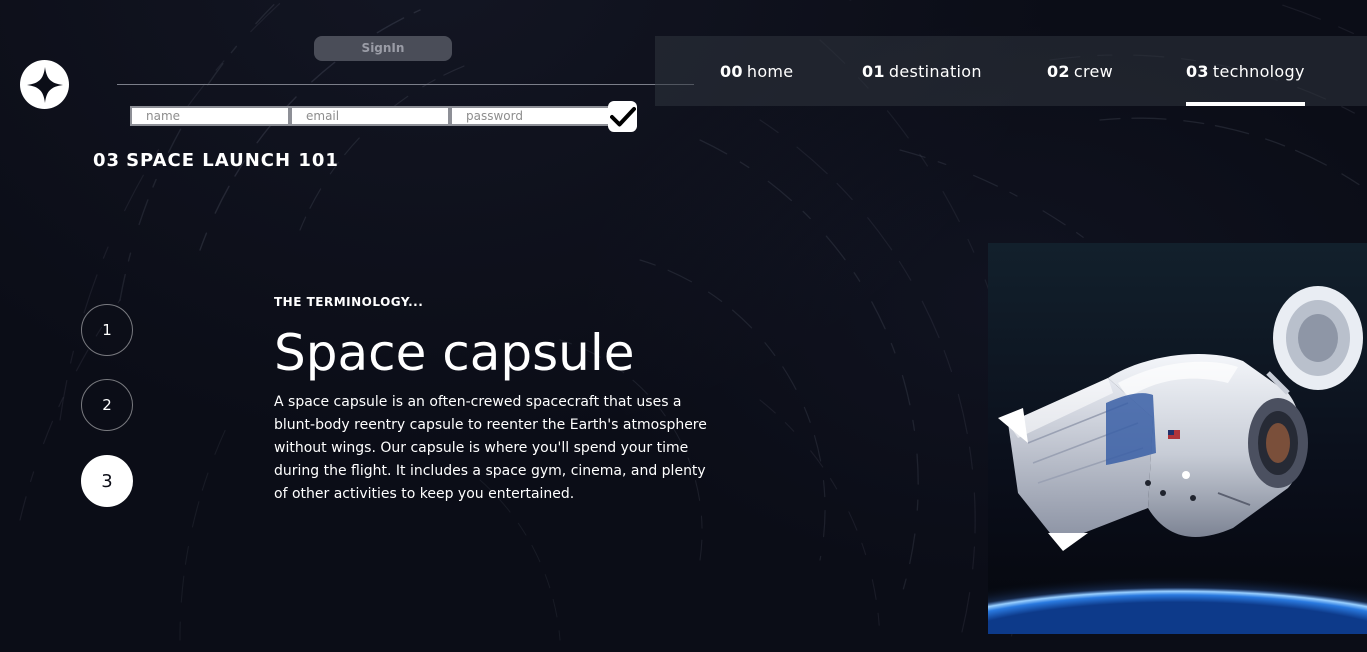 Image resolution: width=1367 pixels, height=652 pixels. Describe the element at coordinates (1011, 71) in the screenshot. I see `main-nav: 00 home 01 destination 02 crew 03 technology` at that location.